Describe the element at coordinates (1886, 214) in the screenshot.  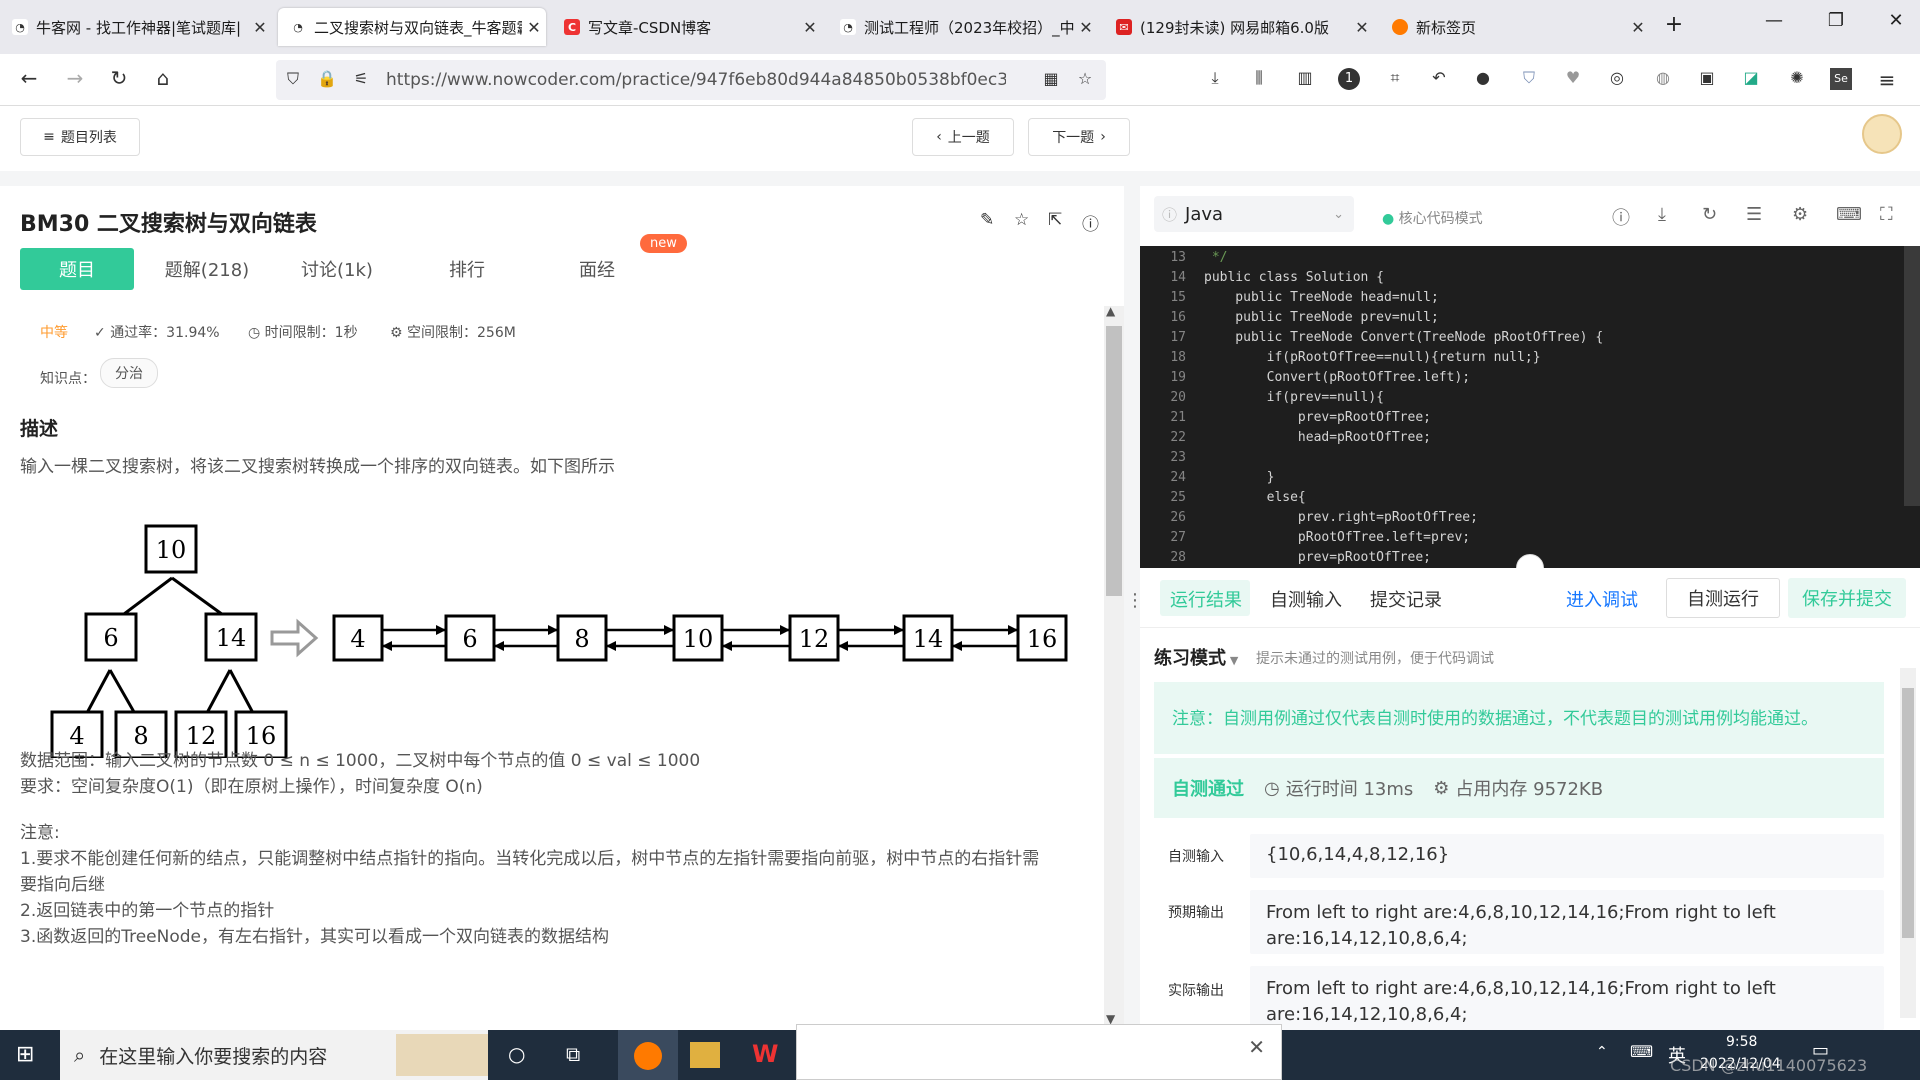
I see `fullscreen-icon: ⛶` at that location.